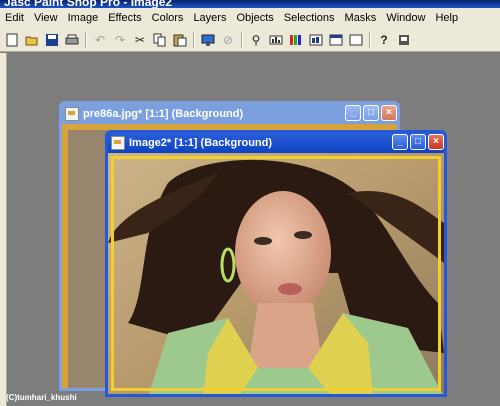 The image size is (500, 406). I want to click on menu-image: Image, so click(83, 18).